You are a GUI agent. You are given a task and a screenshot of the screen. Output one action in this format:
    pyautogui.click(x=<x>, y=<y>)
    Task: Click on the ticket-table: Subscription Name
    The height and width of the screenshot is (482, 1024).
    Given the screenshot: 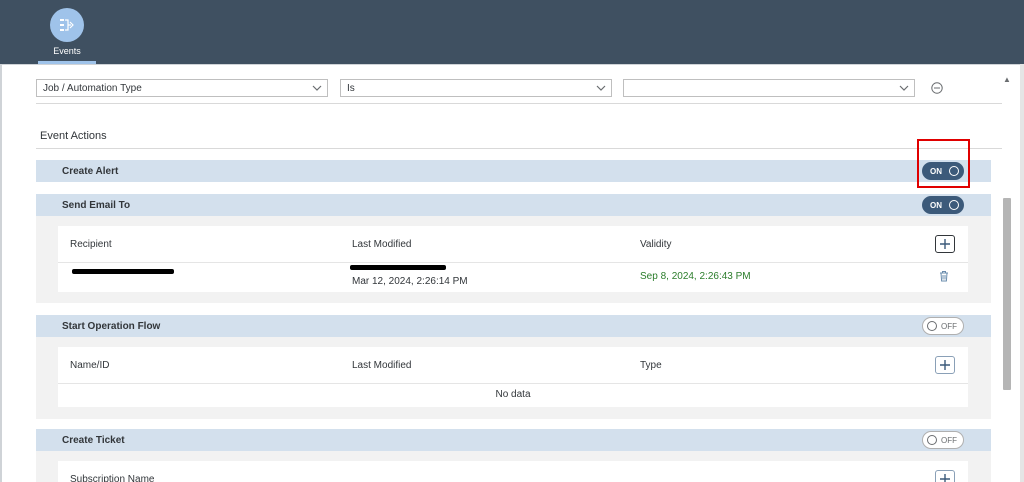 What is the action you would take?
    pyautogui.click(x=513, y=471)
    